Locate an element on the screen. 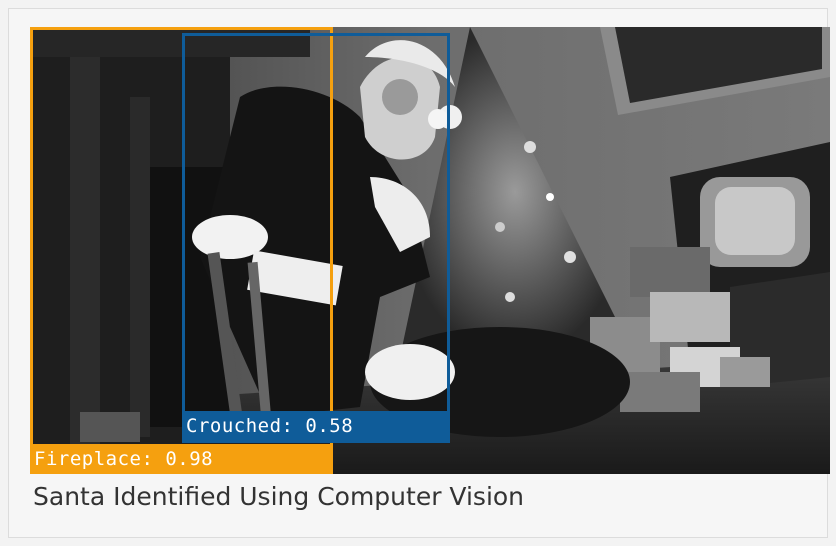  image-caption: Santa Identified Using Computer Vision is located at coordinates (279, 496).